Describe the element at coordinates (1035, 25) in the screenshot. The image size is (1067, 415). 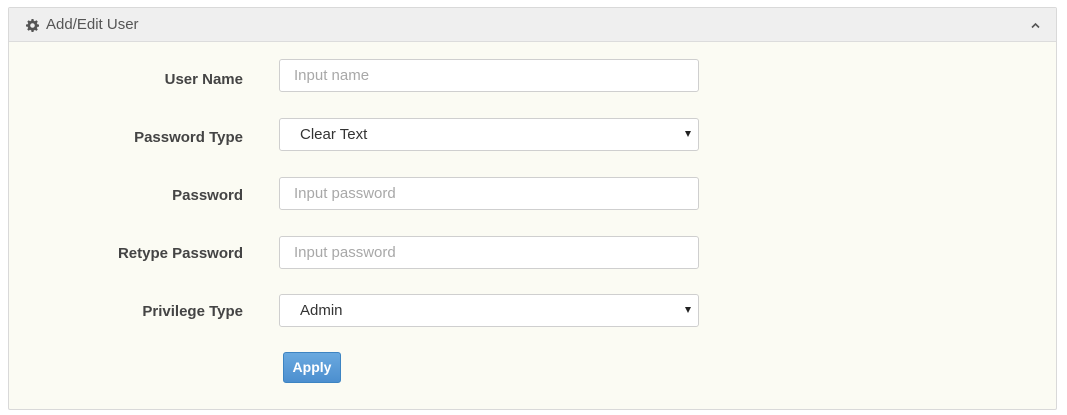
I see `chevron-up-icon` at that location.